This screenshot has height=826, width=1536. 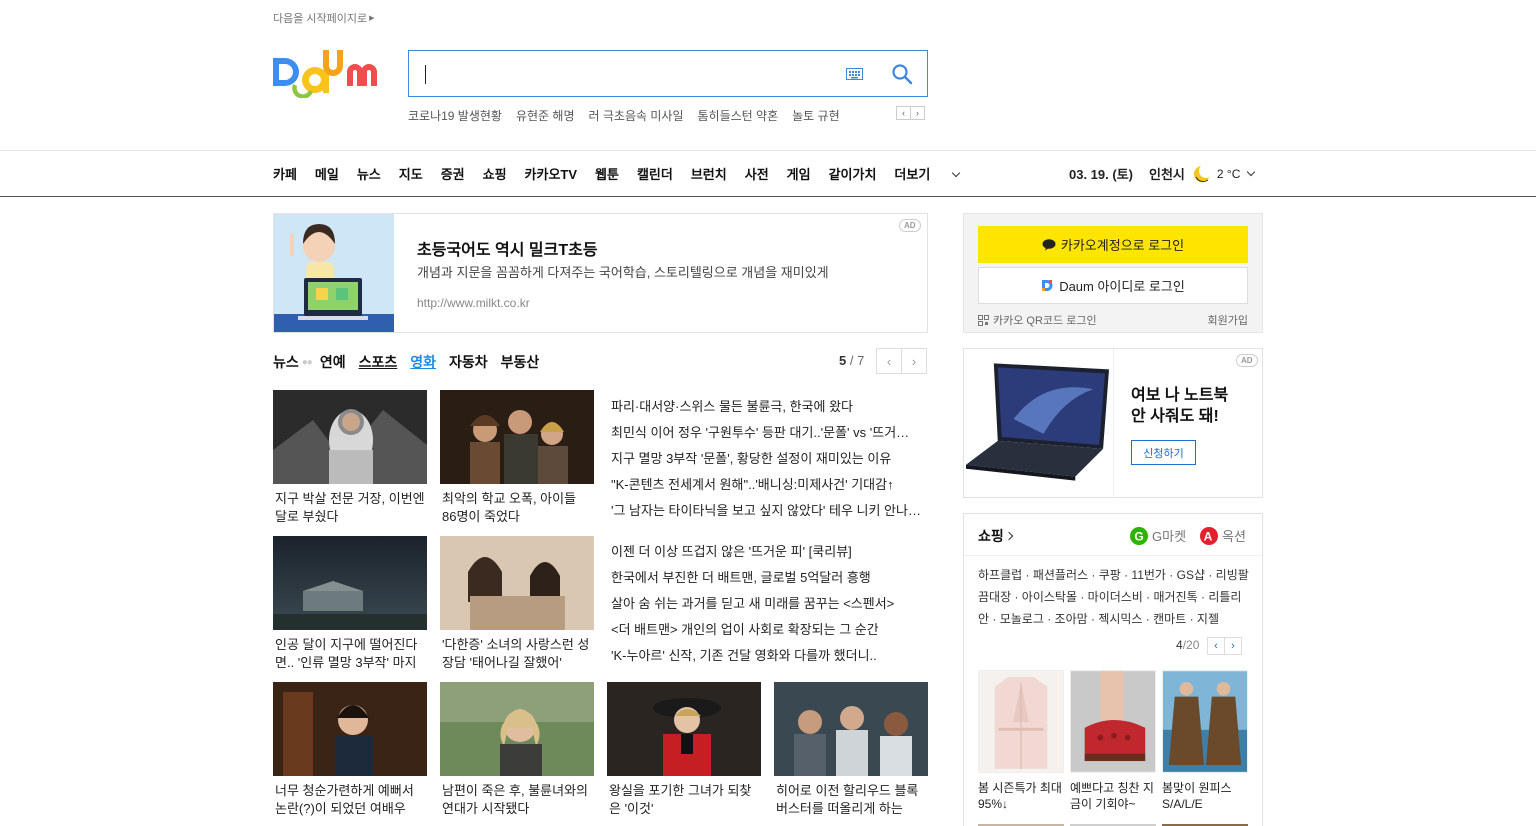 I want to click on temperature: 2 °C, so click(x=1228, y=173).